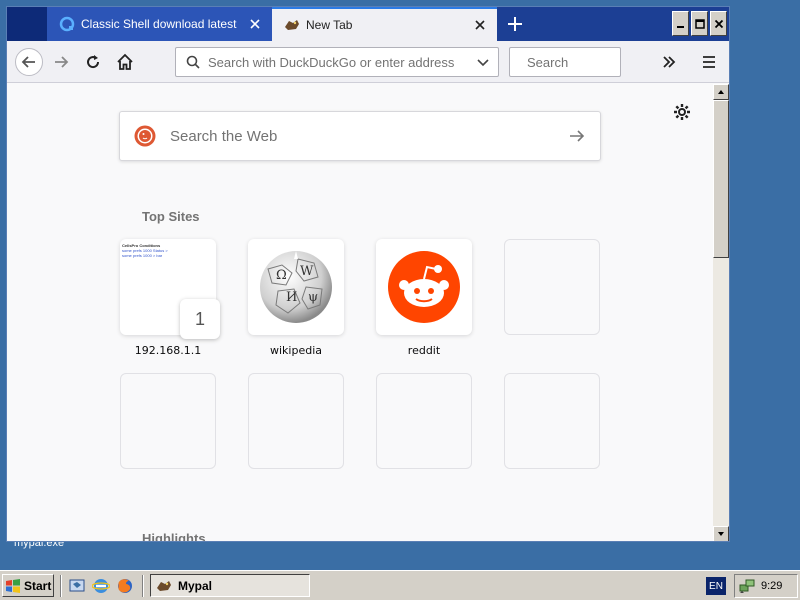 The image size is (800, 600). I want to click on triangle-up-icon, so click(721, 92).